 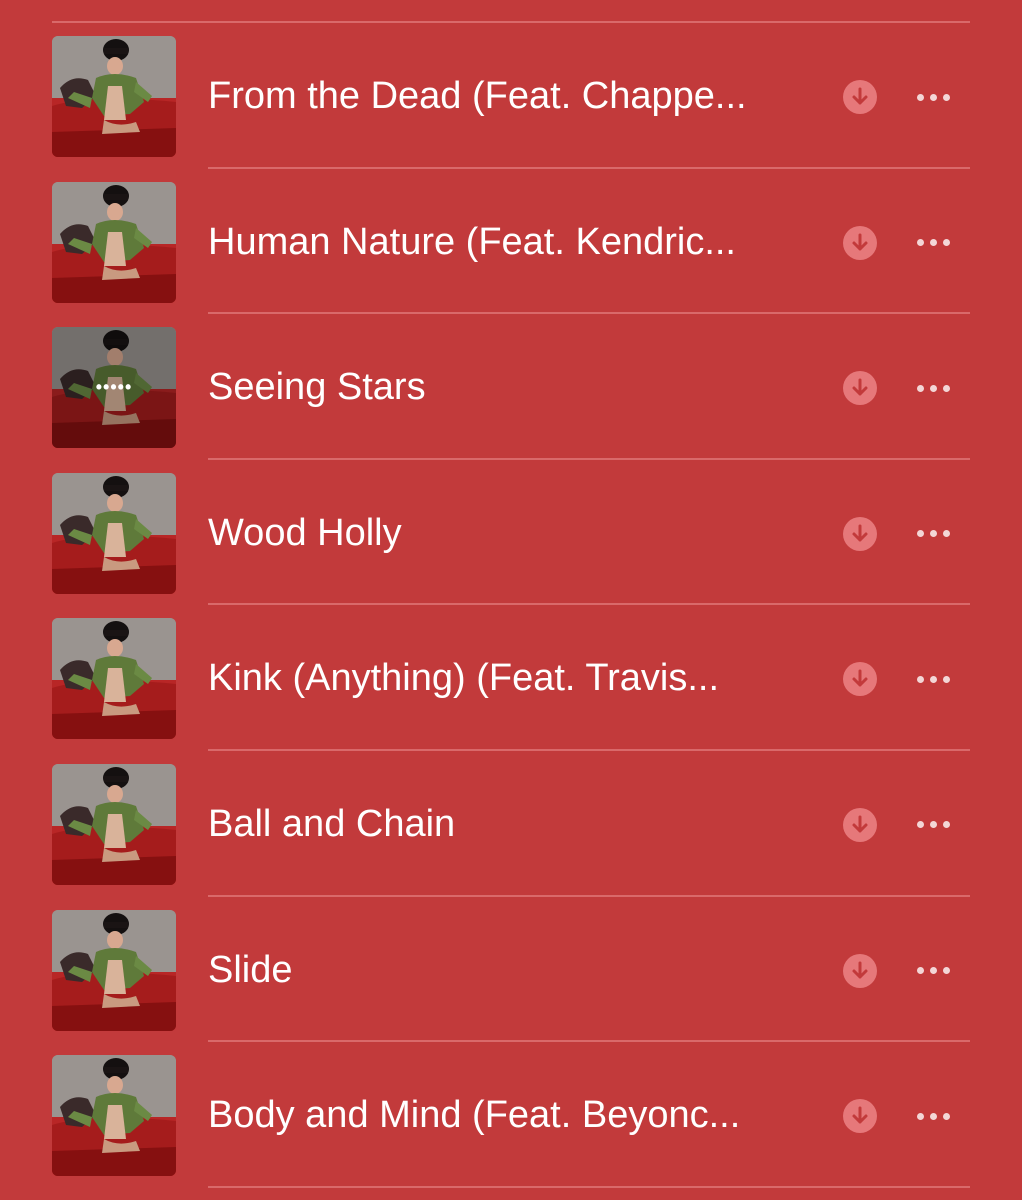 What do you see at coordinates (511, 533) in the screenshot?
I see `track-row-4: ••••• Wood Holly` at bounding box center [511, 533].